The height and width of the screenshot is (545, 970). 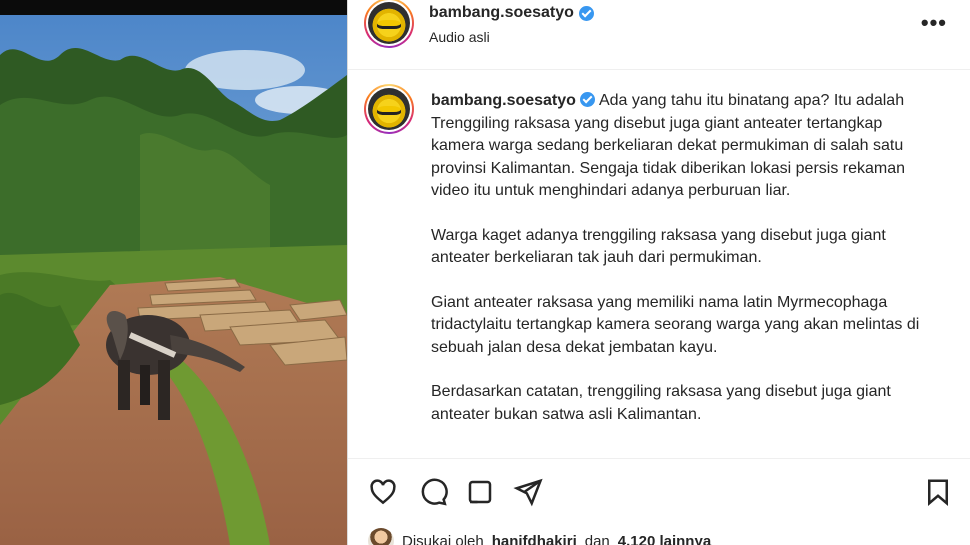 What do you see at coordinates (480, 492) in the screenshot?
I see `share-icon` at bounding box center [480, 492].